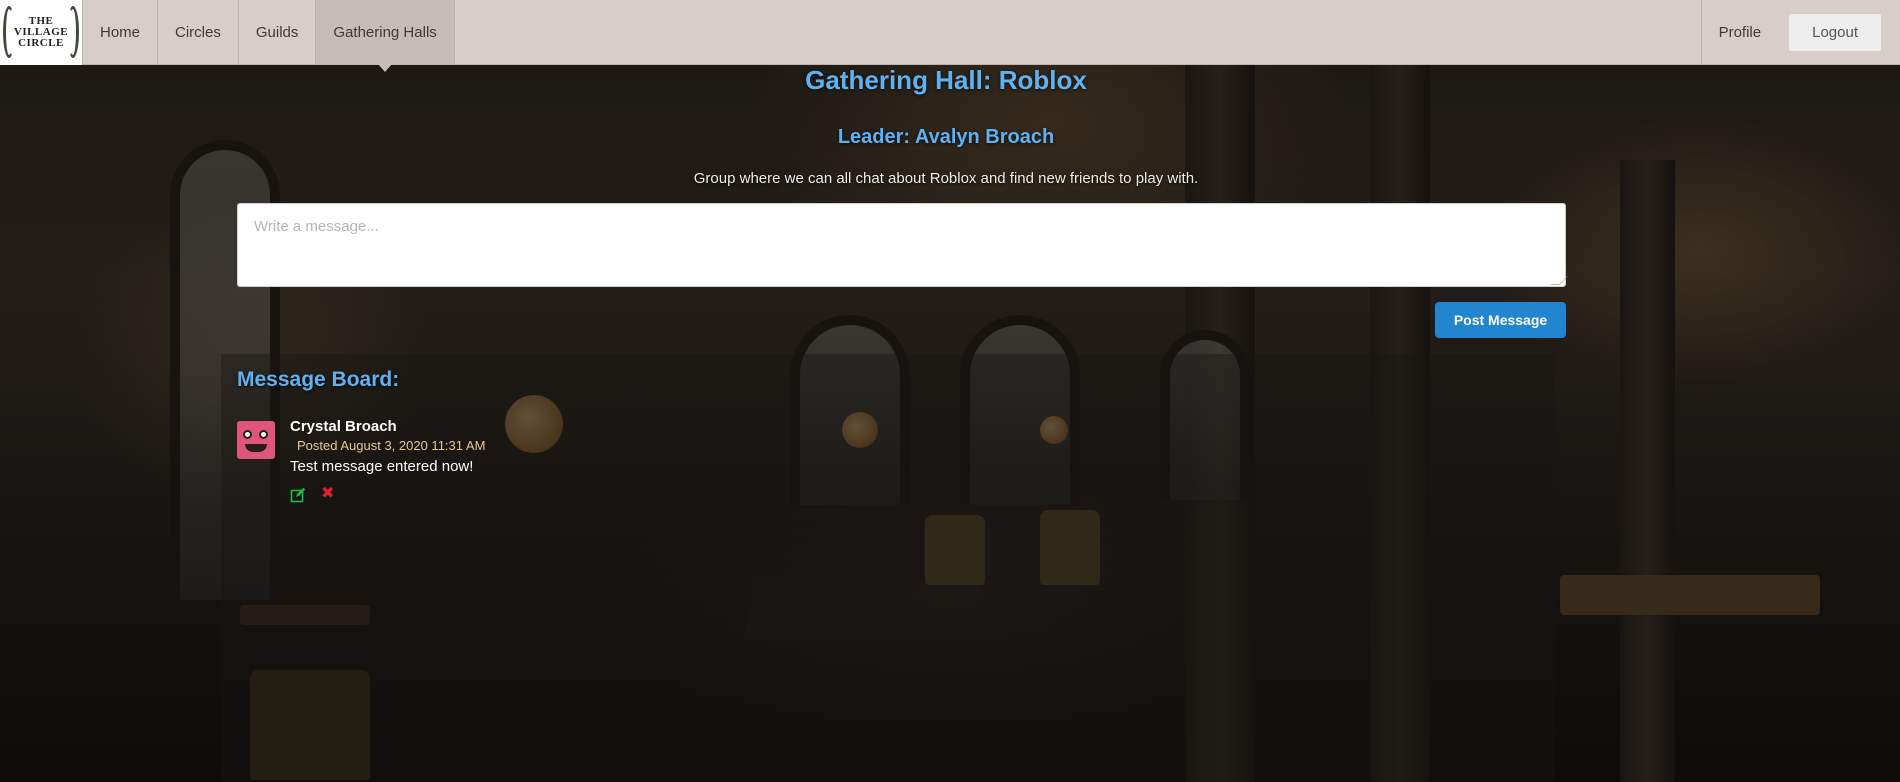 The width and height of the screenshot is (1900, 782). I want to click on nav-right-group: Profile Logout, so click(1800, 32).